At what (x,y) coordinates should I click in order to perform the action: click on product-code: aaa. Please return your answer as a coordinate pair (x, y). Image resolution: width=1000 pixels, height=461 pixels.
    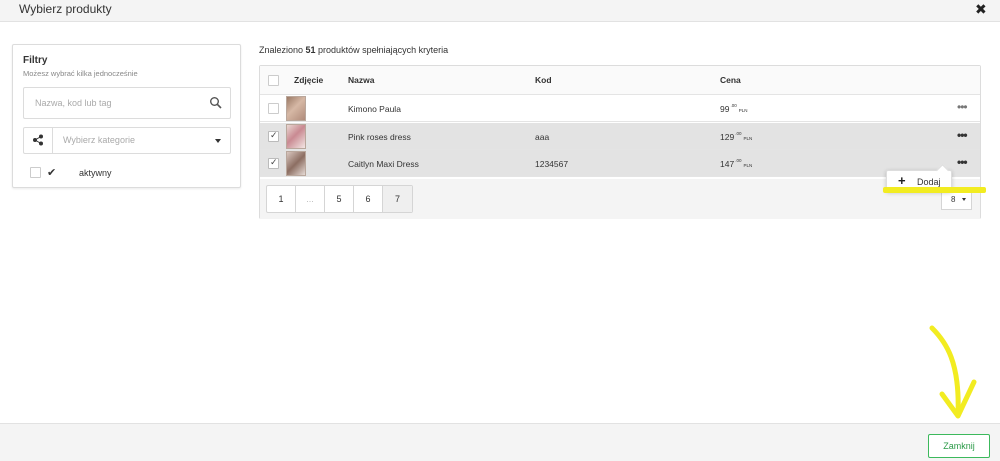
    Looking at the image, I should click on (542, 137).